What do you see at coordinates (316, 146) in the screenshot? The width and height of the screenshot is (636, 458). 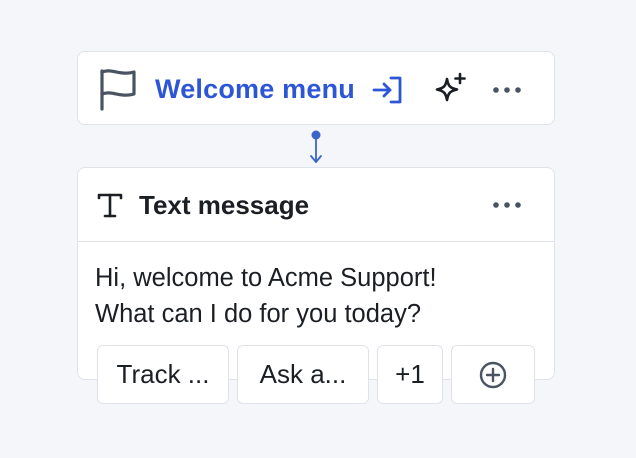 I see `flow-connector-arrow` at bounding box center [316, 146].